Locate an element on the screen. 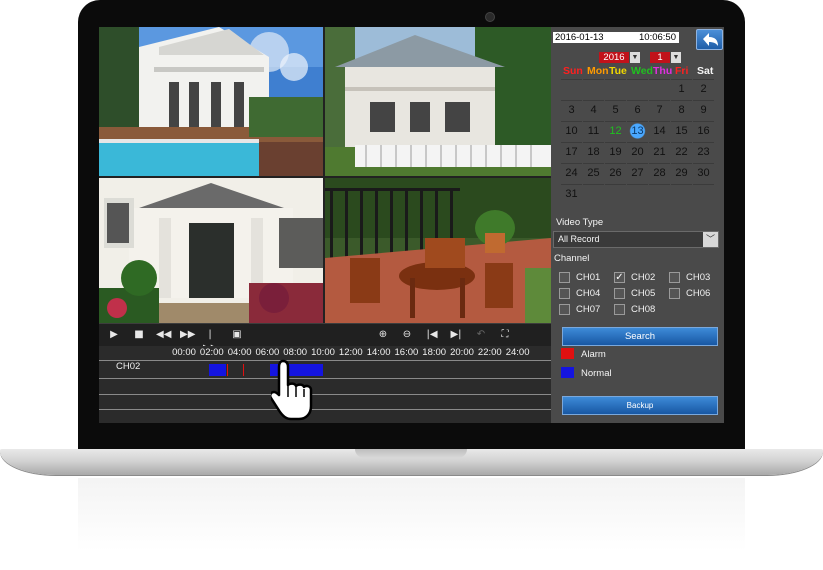 The width and height of the screenshot is (823, 570). video-type-label: Video Type is located at coordinates (580, 222).